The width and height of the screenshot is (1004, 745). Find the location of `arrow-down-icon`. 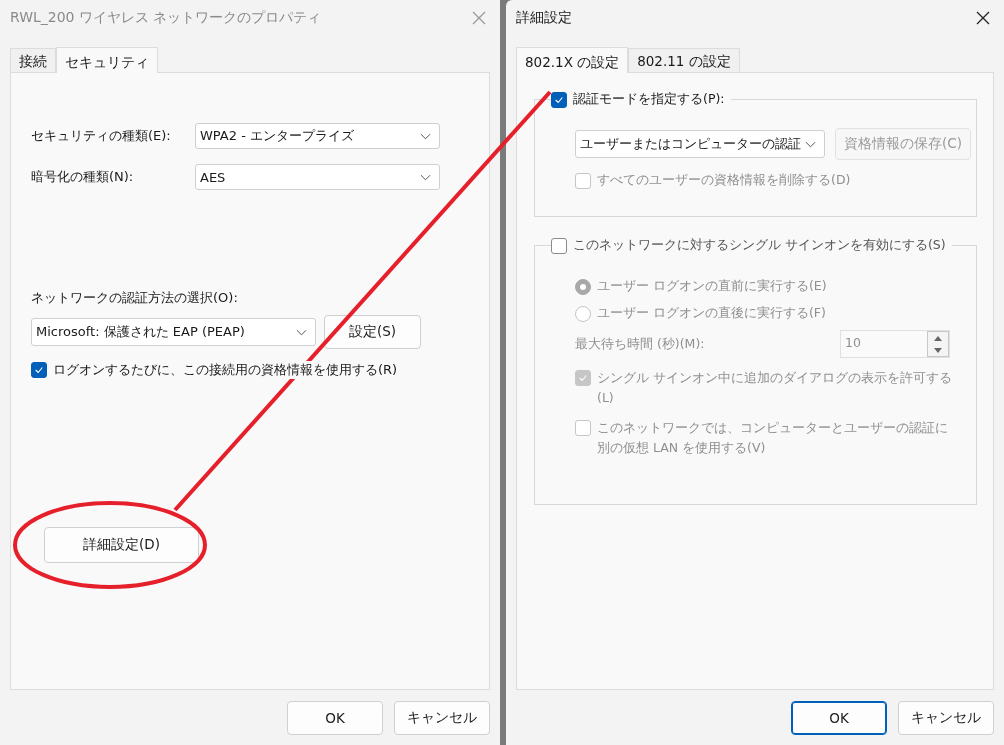

arrow-down-icon is located at coordinates (938, 350).